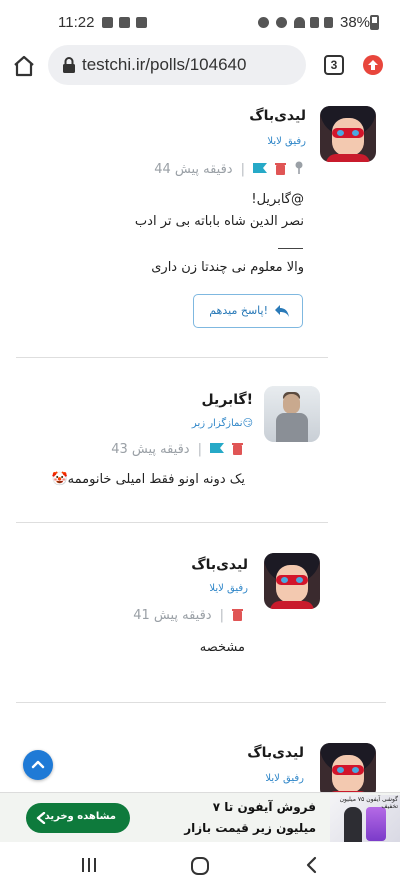 The height and width of the screenshot is (889, 400). Describe the element at coordinates (172, 615) in the screenshot. I see `comment-time: 41 دقیقه پیش` at that location.